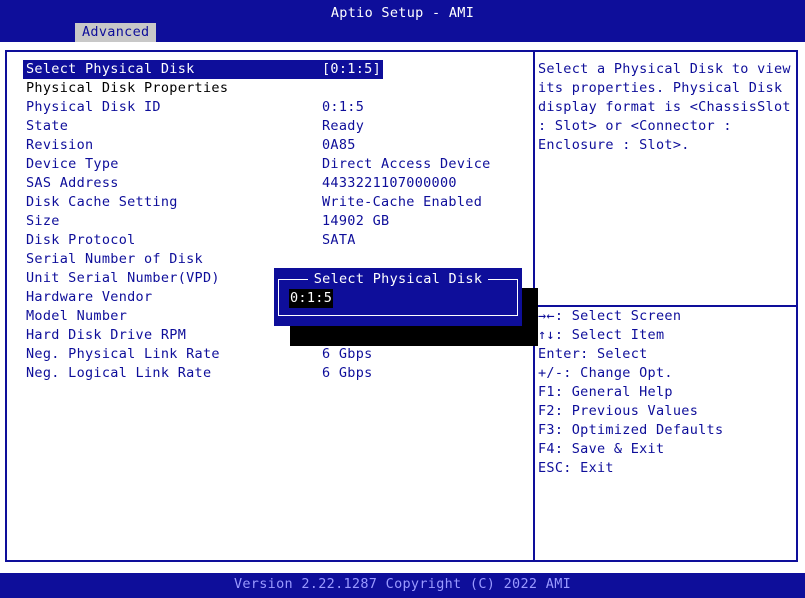  I want to click on key-hint: F1: General Help, so click(605, 392).